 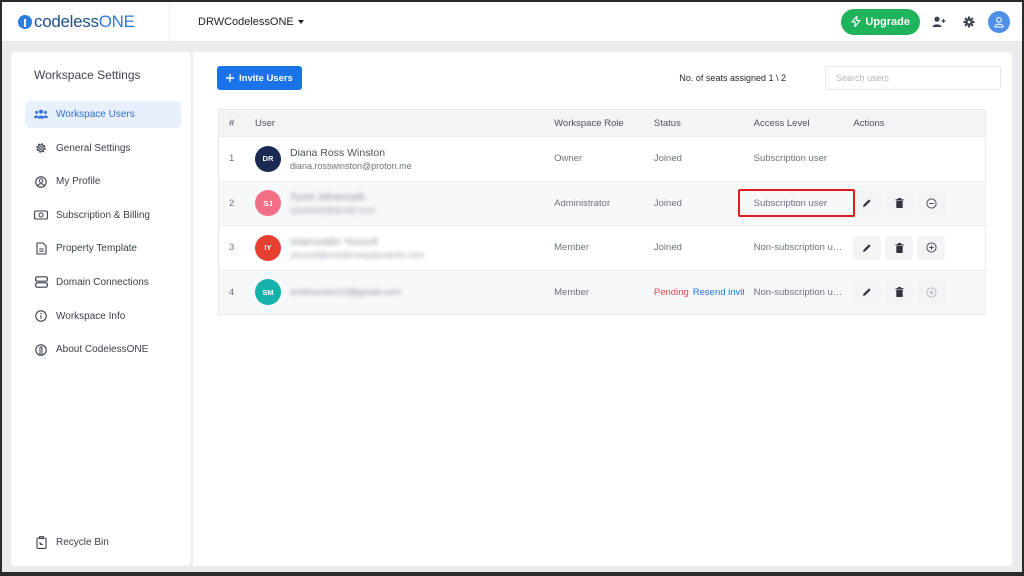 I want to click on codelessone-logo-icon, so click(x=41, y=350).